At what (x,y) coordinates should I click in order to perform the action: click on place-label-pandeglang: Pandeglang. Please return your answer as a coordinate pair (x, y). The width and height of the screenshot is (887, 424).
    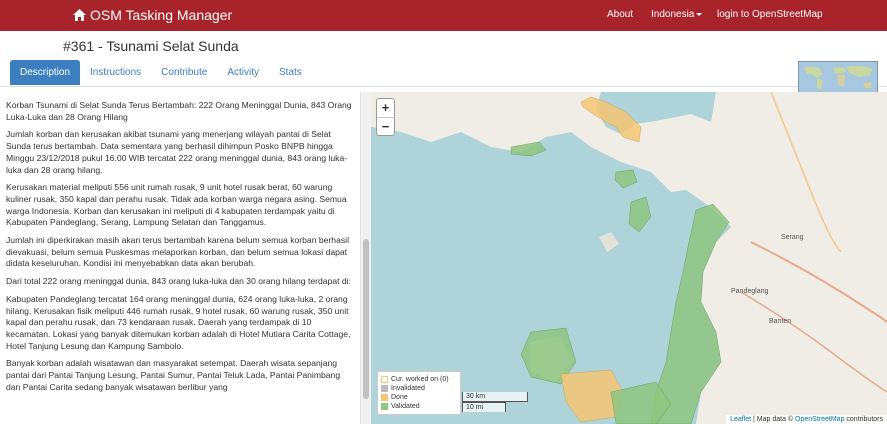
    Looking at the image, I should click on (750, 291).